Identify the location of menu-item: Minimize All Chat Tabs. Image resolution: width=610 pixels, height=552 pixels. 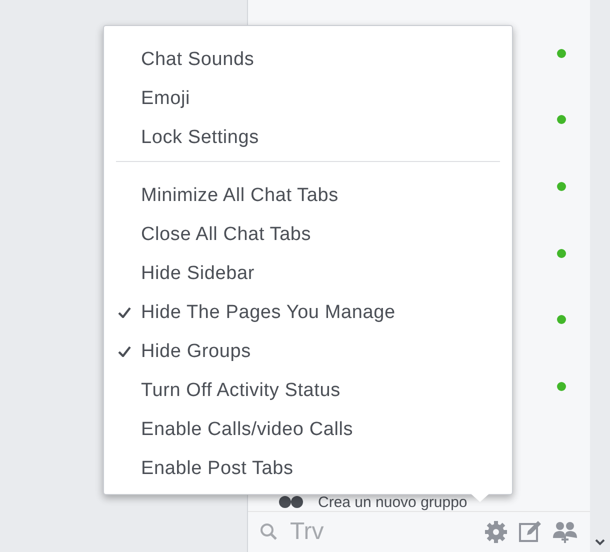
(308, 195).